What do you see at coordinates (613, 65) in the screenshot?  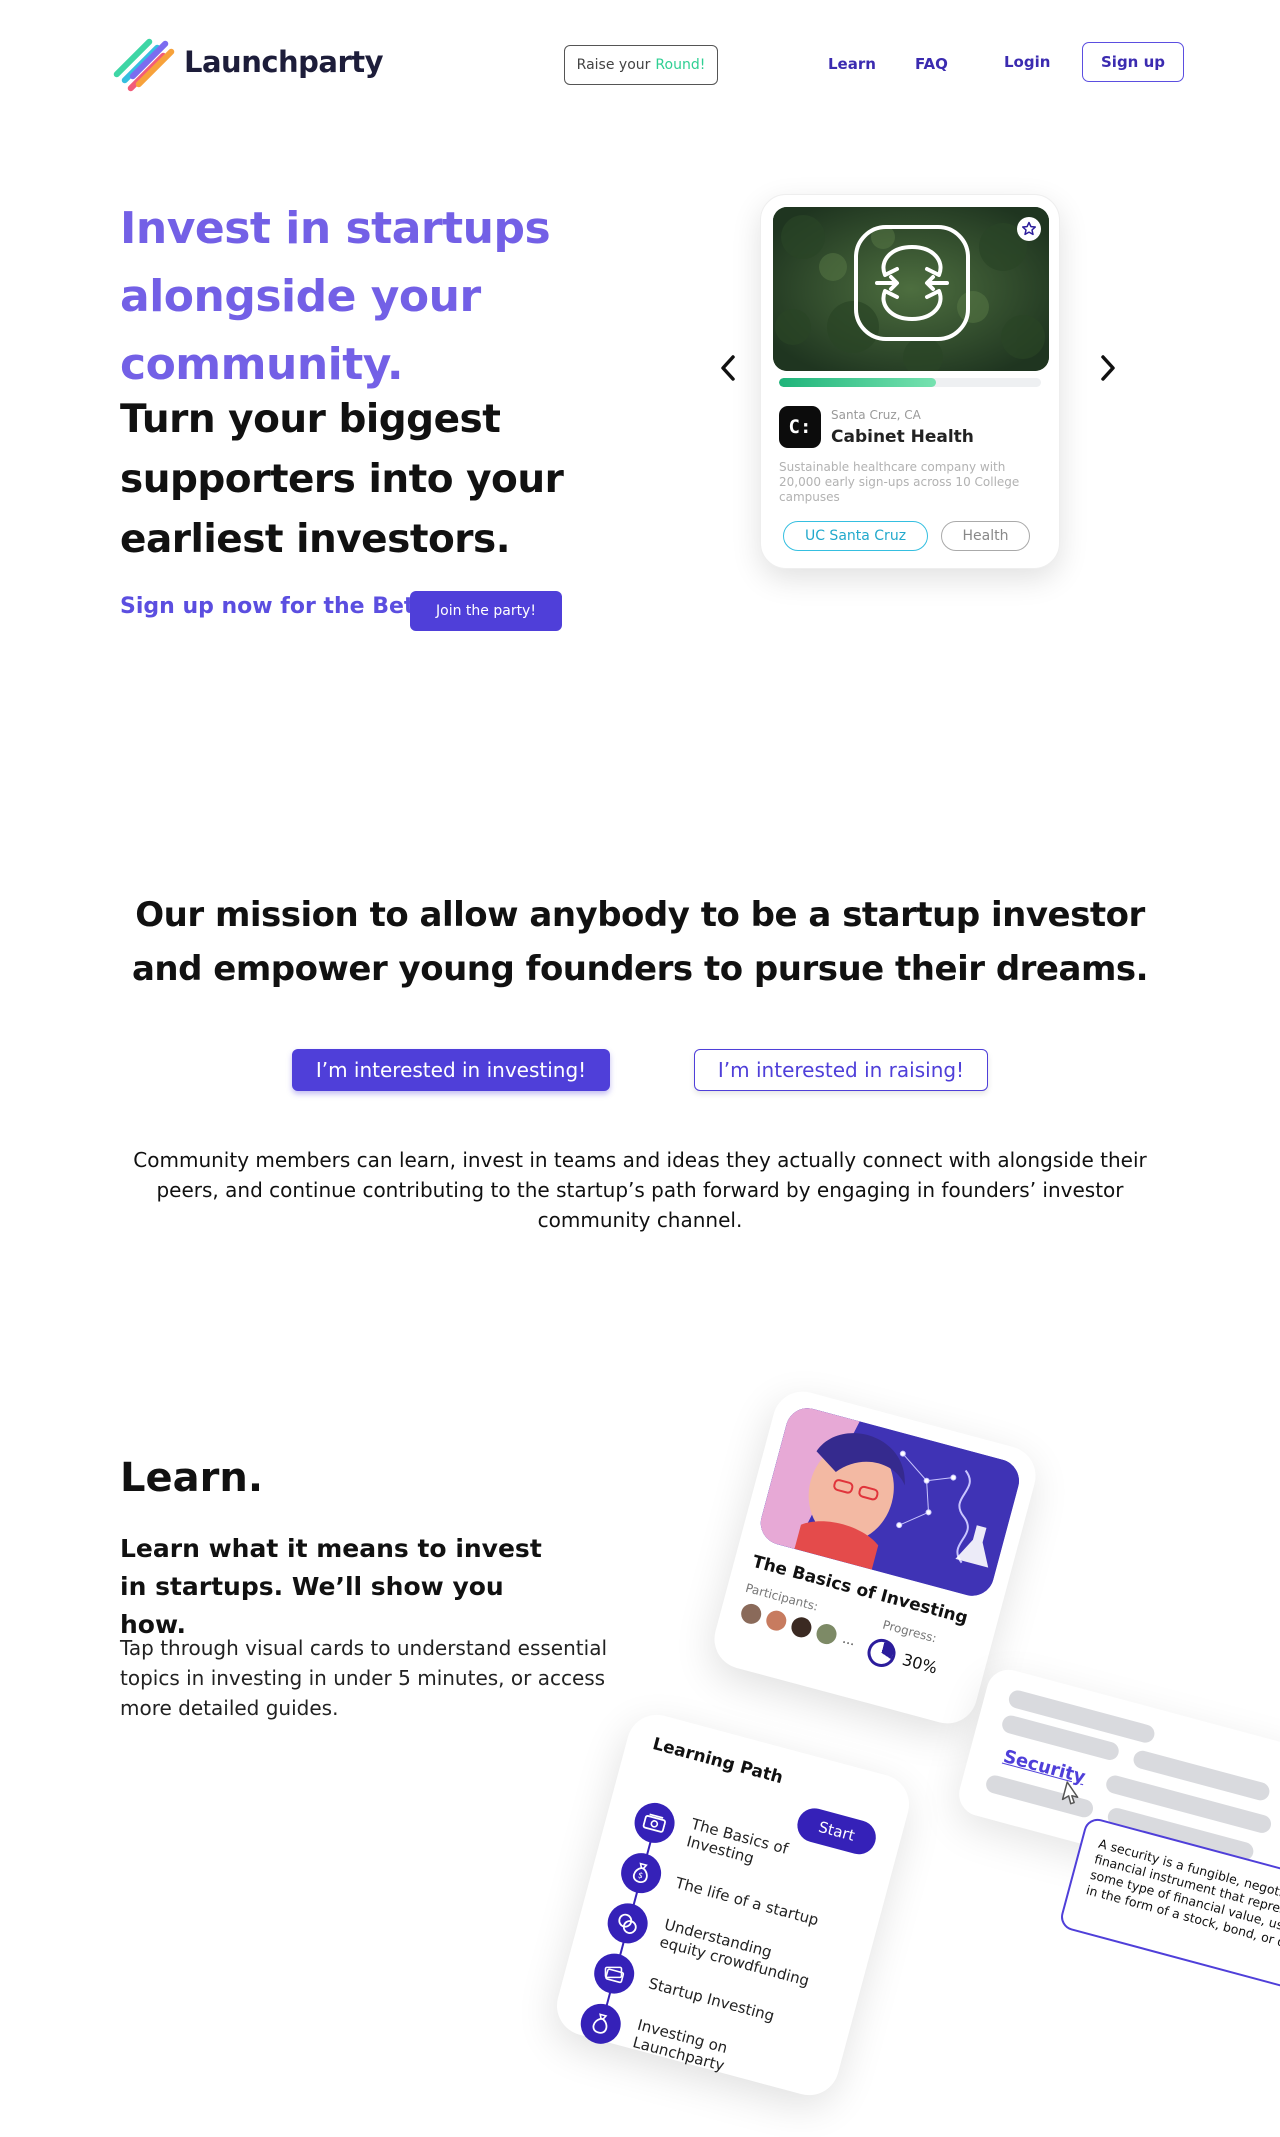 I see `raise-prefix: Raise your` at bounding box center [613, 65].